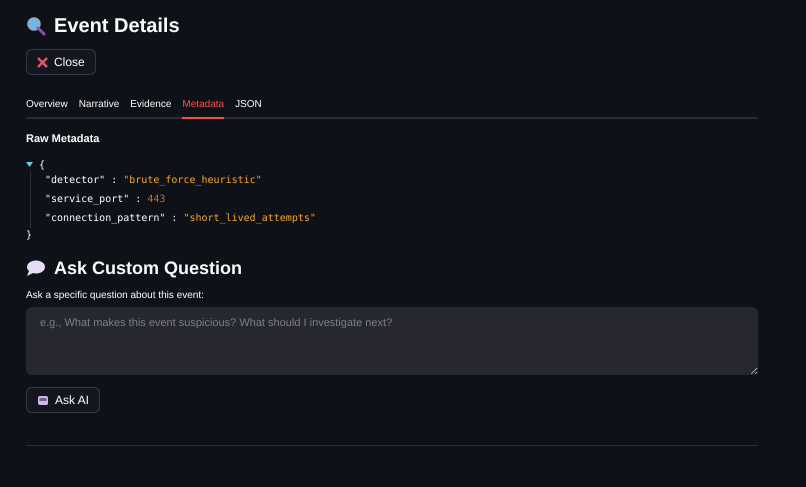 The width and height of the screenshot is (806, 487). I want to click on tab: Overview, so click(47, 106).